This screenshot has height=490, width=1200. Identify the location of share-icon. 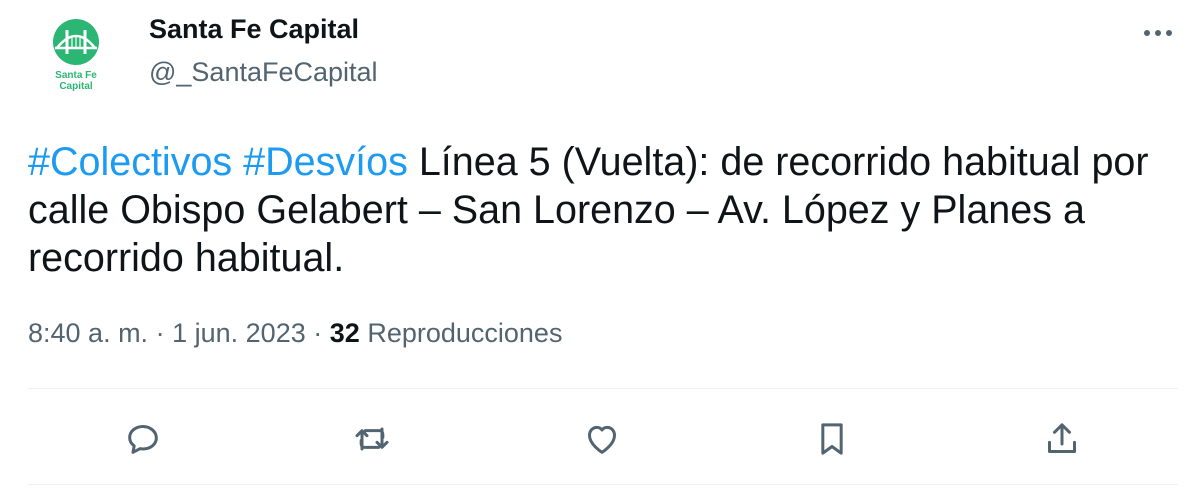
(1062, 438).